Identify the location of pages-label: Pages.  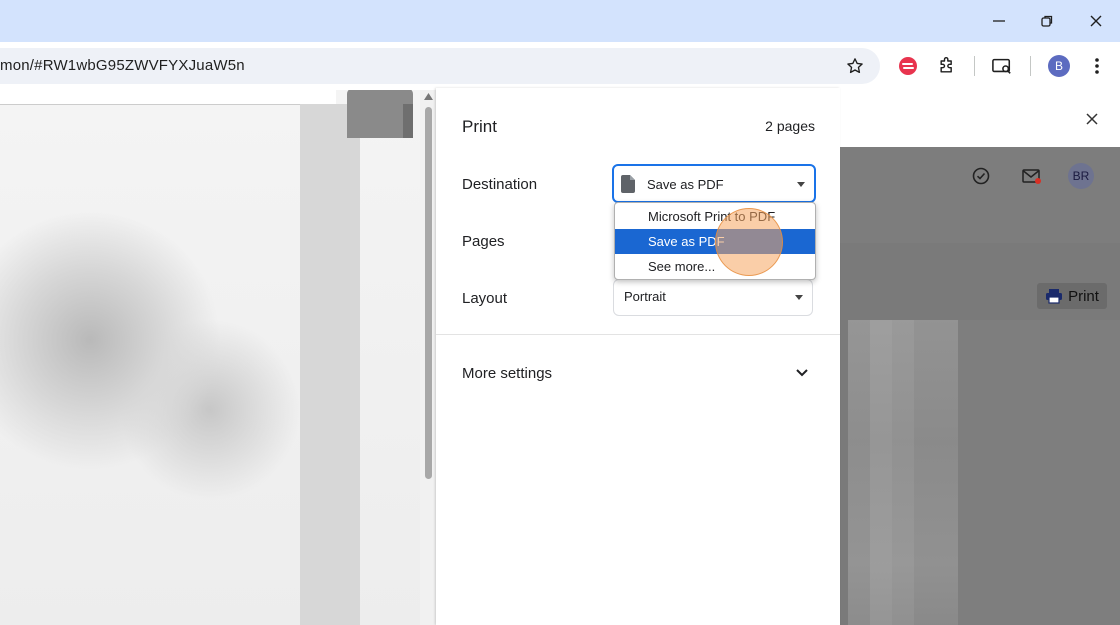
(483, 241).